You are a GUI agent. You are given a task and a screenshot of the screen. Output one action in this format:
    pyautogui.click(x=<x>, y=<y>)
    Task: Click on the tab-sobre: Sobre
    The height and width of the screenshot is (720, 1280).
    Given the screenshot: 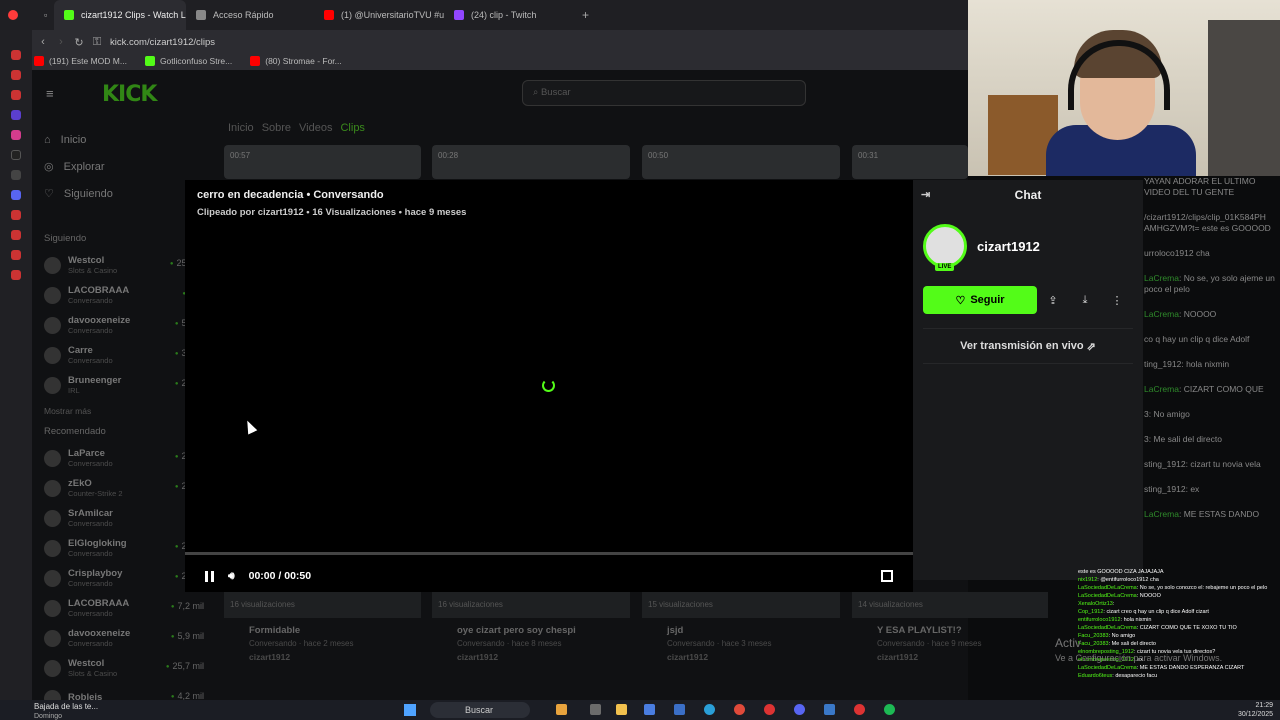 What is the action you would take?
    pyautogui.click(x=276, y=128)
    